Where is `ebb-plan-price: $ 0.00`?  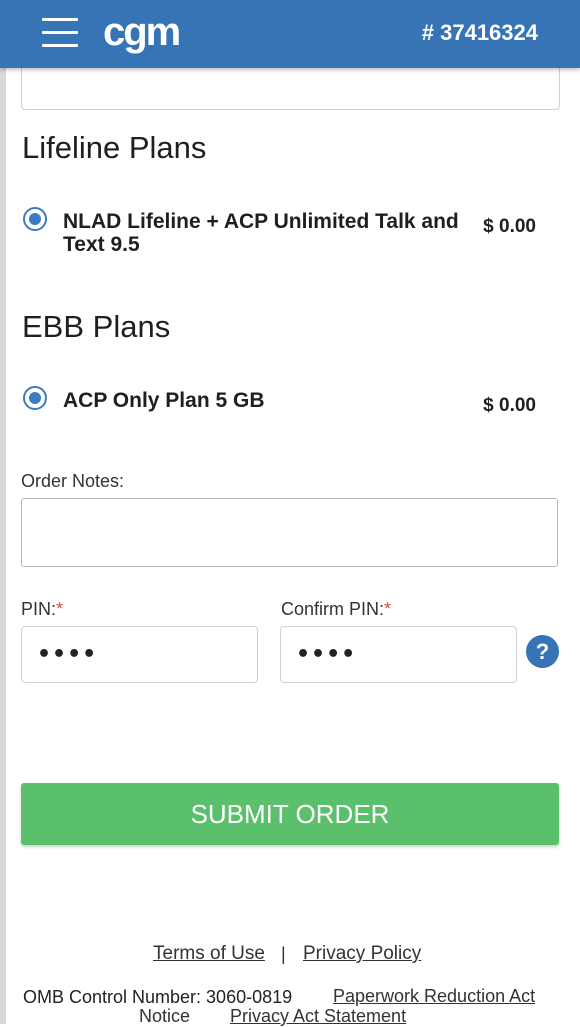
ebb-plan-price: $ 0.00 is located at coordinates (509, 405).